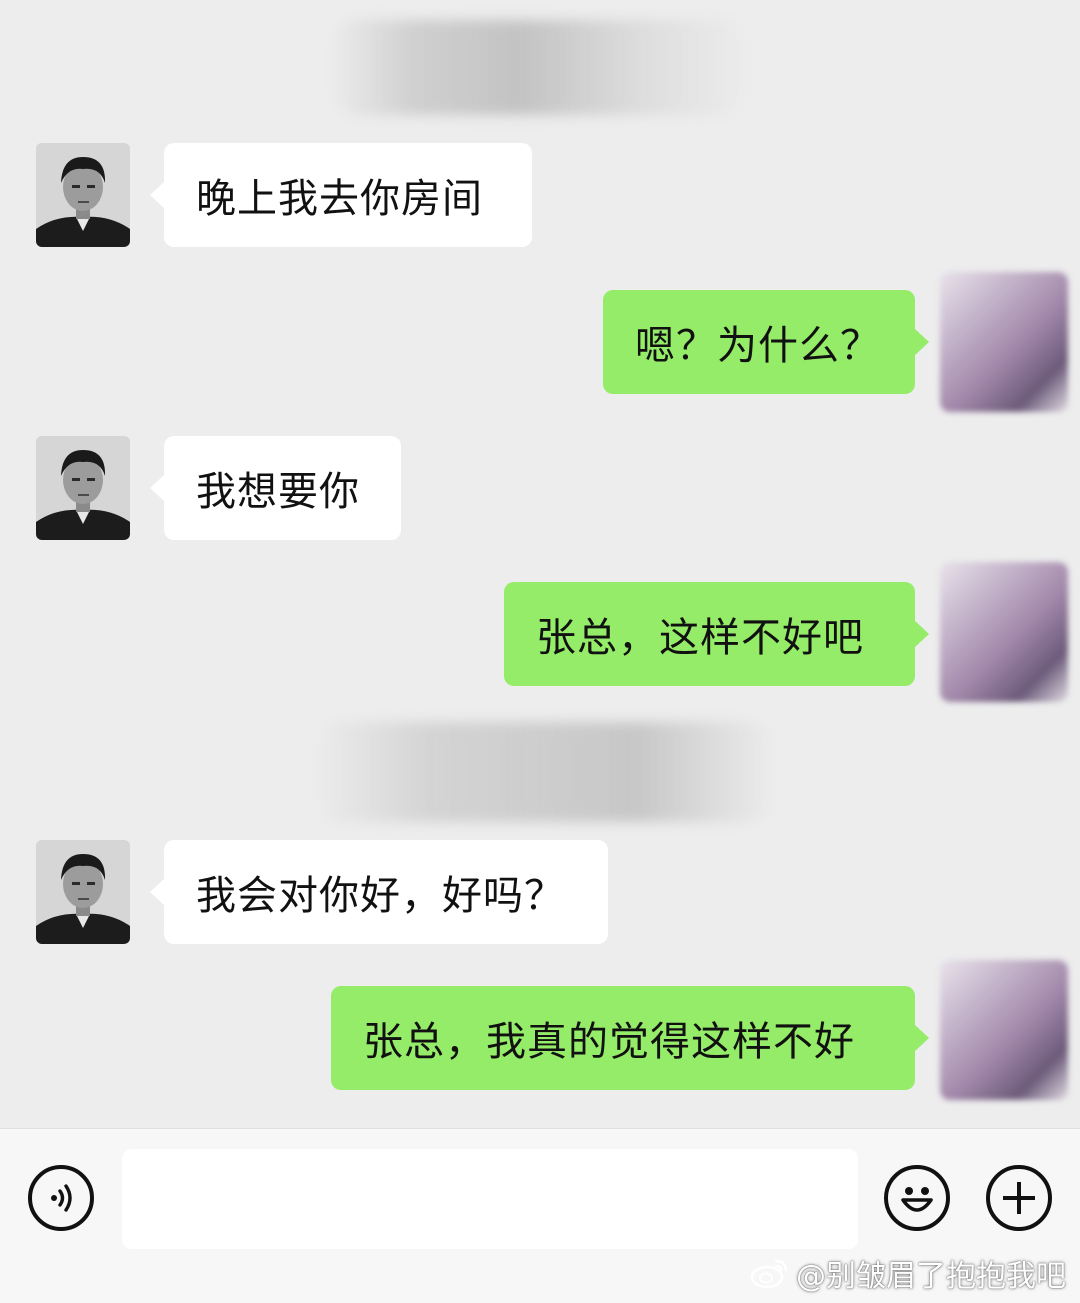 The image size is (1080, 1303). What do you see at coordinates (380, 896) in the screenshot?
I see `message-text: 我会对你好，好吗？` at bounding box center [380, 896].